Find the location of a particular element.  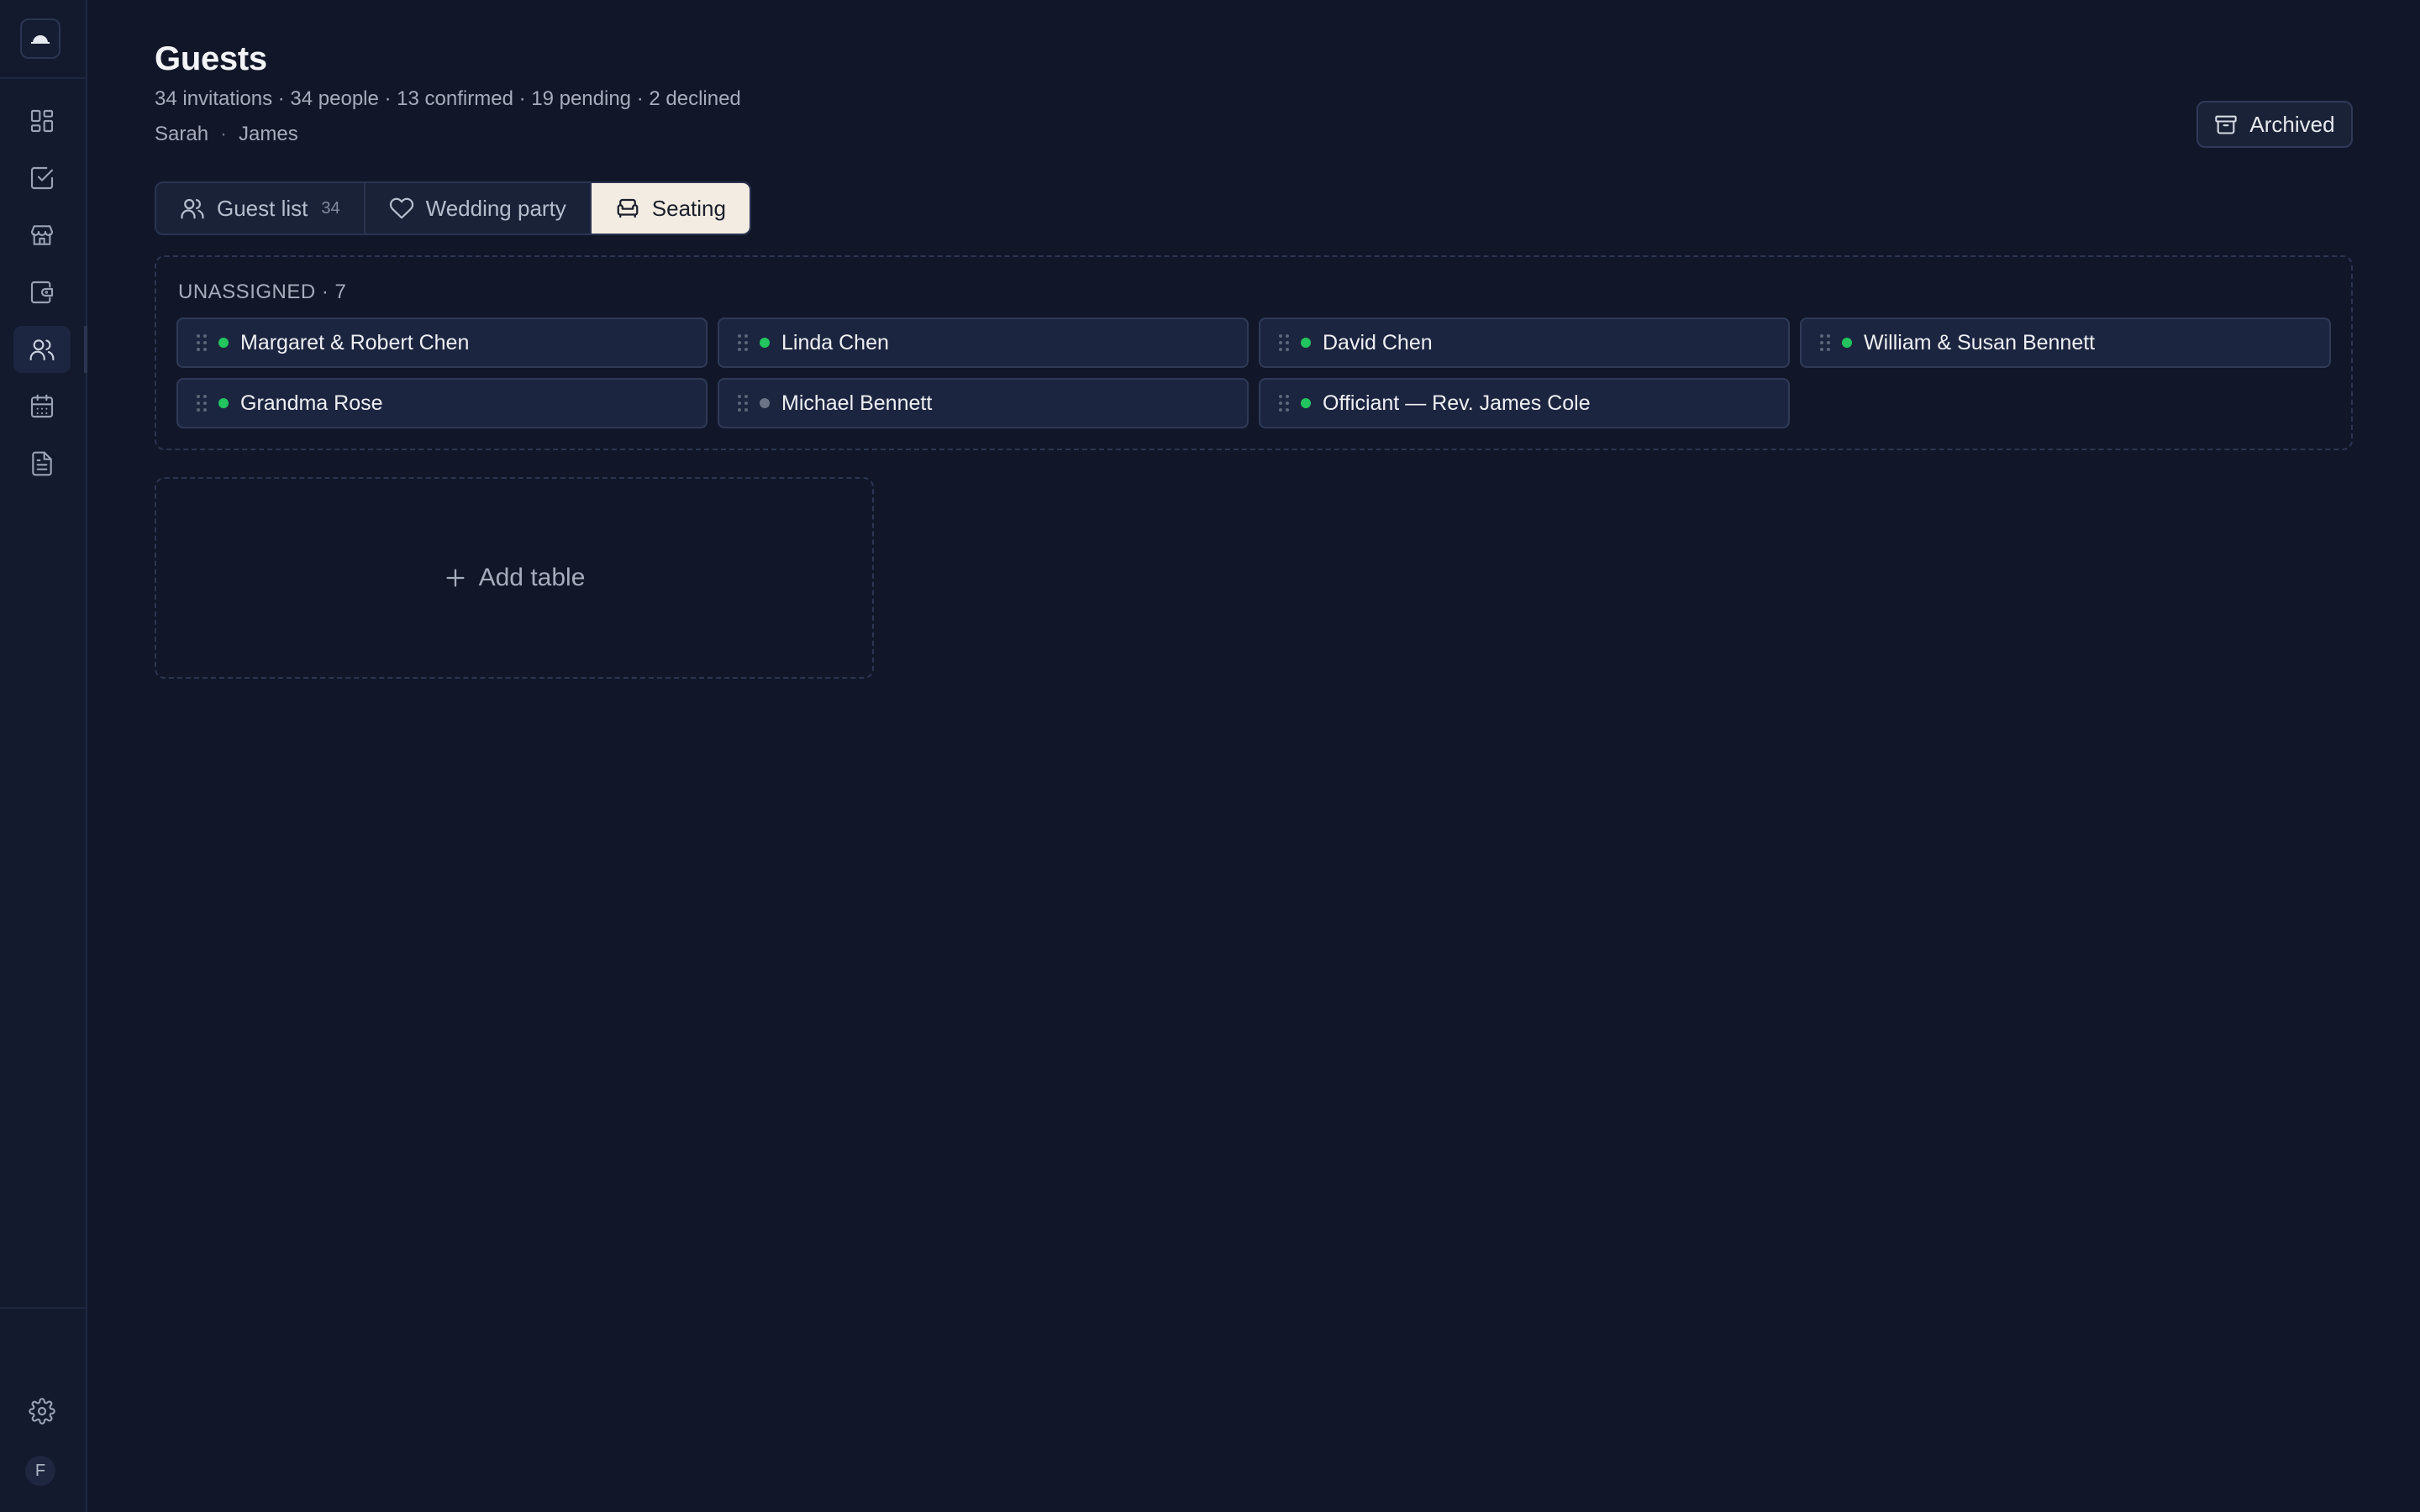

store-icon is located at coordinates (42, 235).